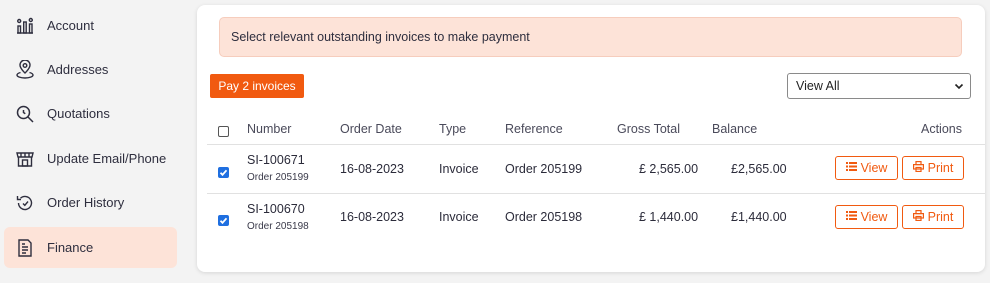 The image size is (990, 283). I want to click on header-actions: Actions, so click(941, 129).